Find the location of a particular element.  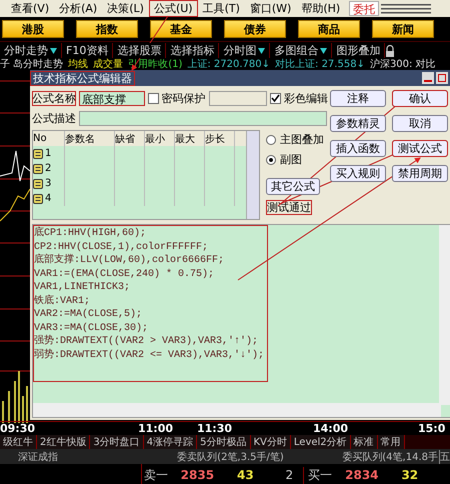

row-number: 2 is located at coordinates (48, 168).